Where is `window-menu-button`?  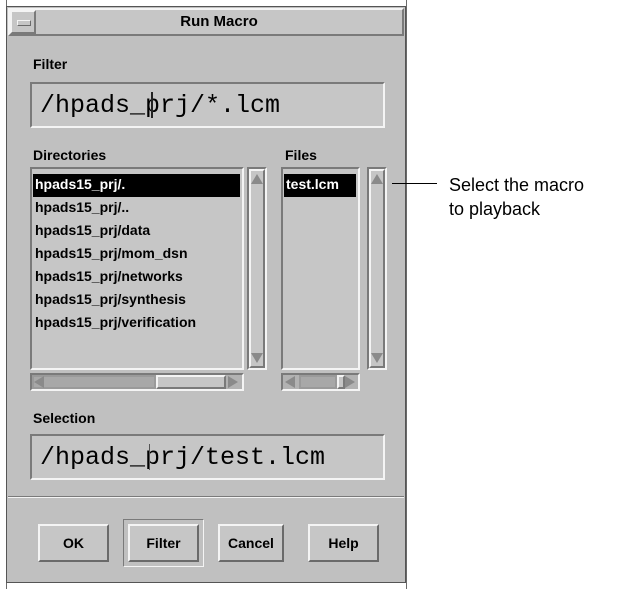 window-menu-button is located at coordinates (23, 22).